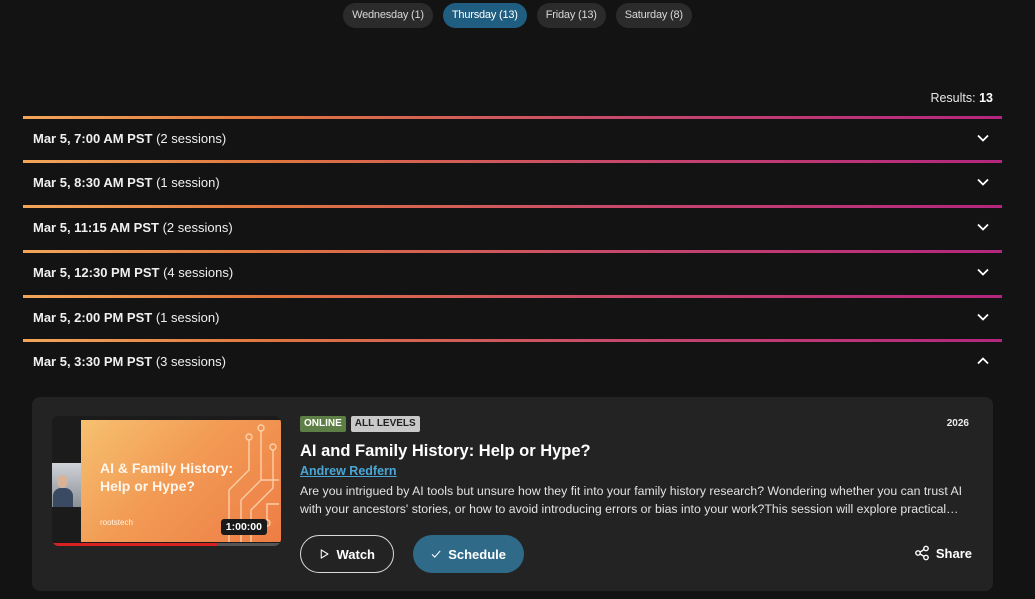 The image size is (1035, 599). I want to click on check-icon, so click(436, 554).